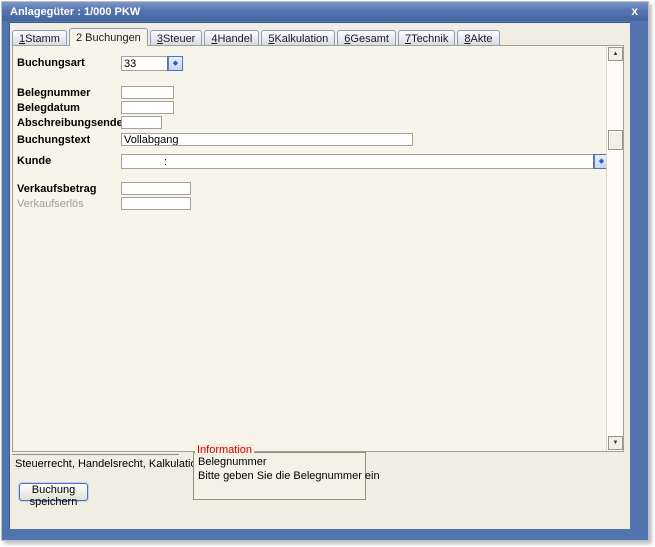  What do you see at coordinates (175, 63) in the screenshot?
I see `buchungsart-dropdown-icon: ◆` at bounding box center [175, 63].